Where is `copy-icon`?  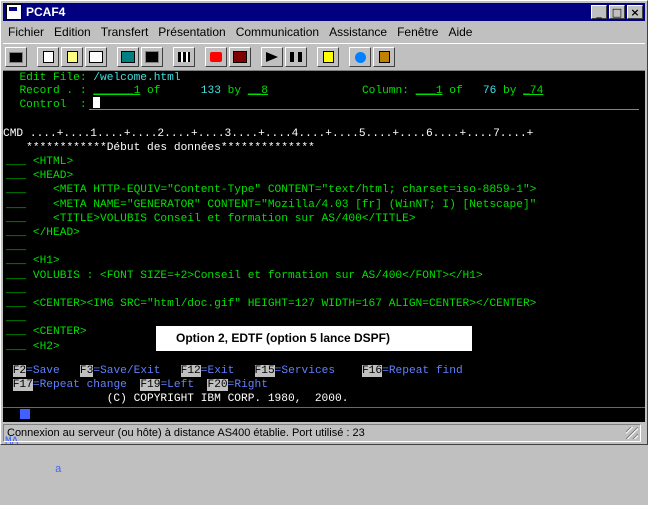 copy-icon is located at coordinates (48, 57).